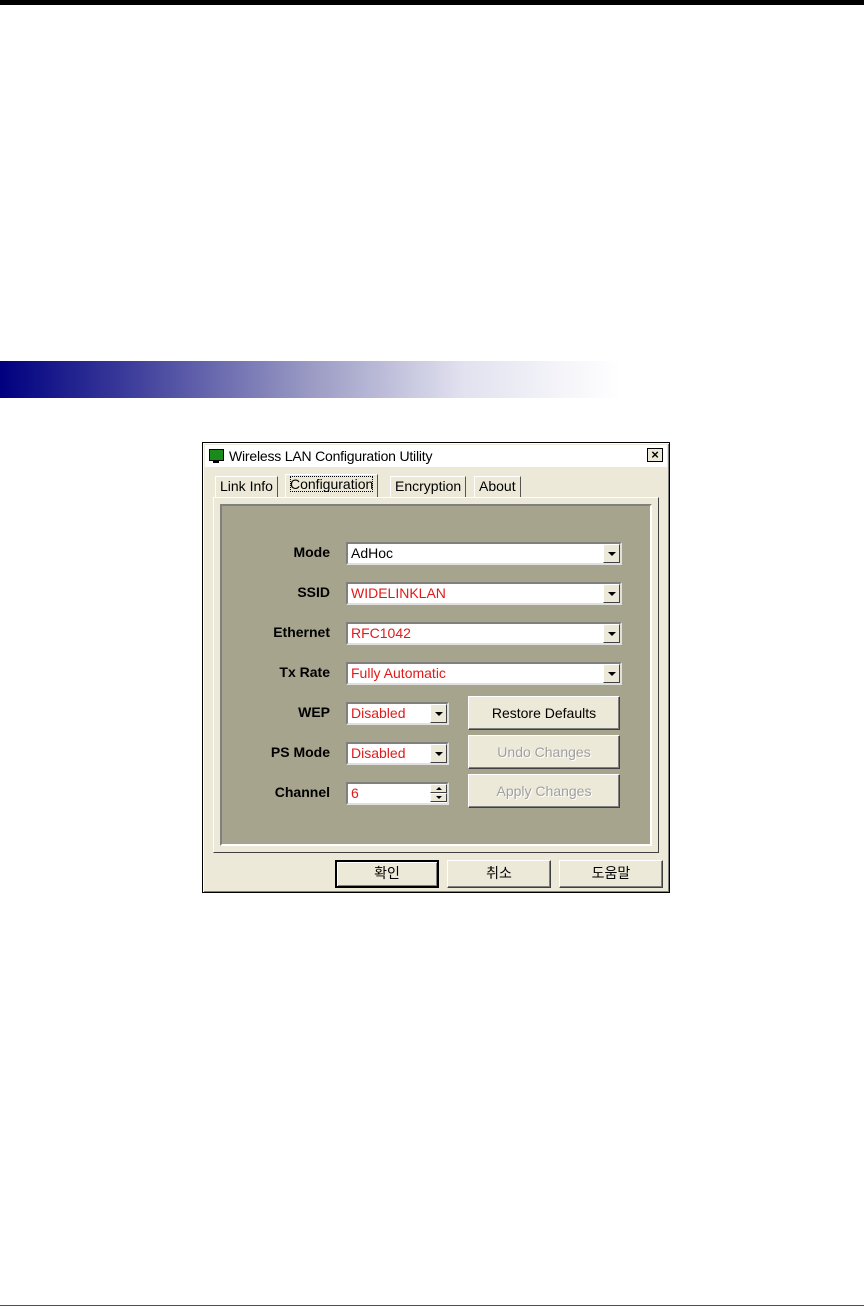 The height and width of the screenshot is (1310, 864). What do you see at coordinates (311, 552) in the screenshot?
I see `mode-label: Mode` at bounding box center [311, 552].